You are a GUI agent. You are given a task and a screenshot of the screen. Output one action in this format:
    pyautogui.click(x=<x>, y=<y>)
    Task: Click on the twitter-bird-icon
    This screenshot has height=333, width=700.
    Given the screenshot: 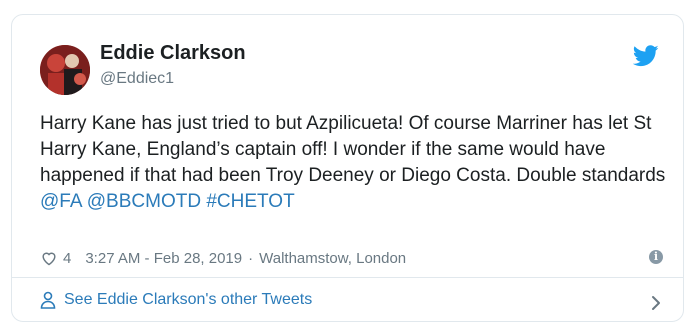 What is the action you would take?
    pyautogui.click(x=646, y=56)
    